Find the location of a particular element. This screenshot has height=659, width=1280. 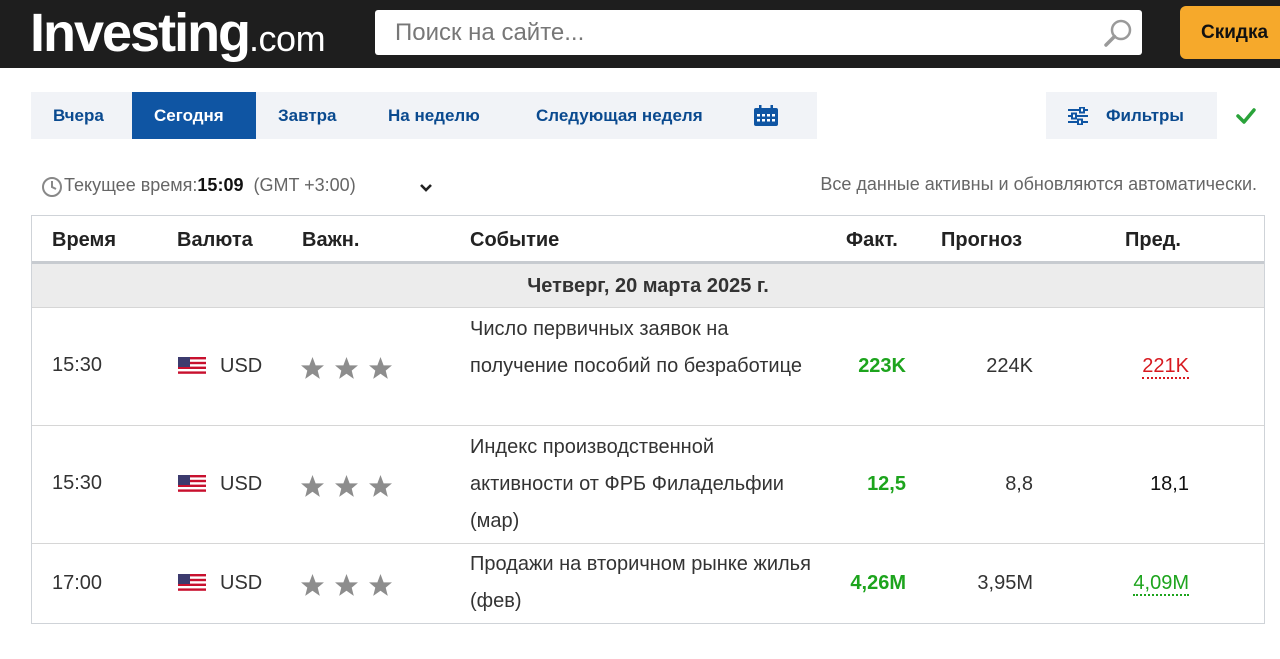

magnifier-icon is located at coordinates (1118, 33).